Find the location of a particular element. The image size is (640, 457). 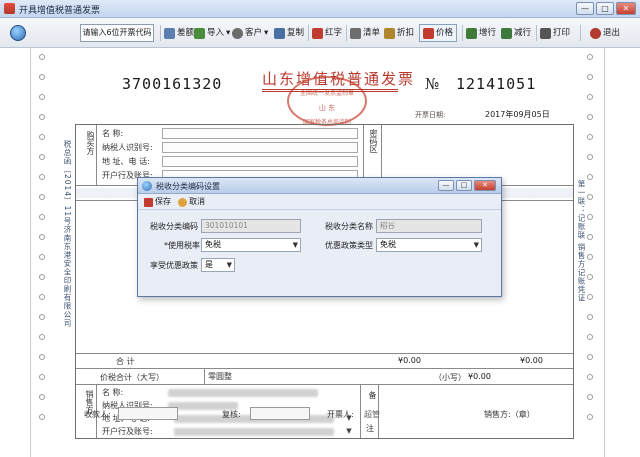

total-amount: ¥0.00 is located at coordinates (409, 360).